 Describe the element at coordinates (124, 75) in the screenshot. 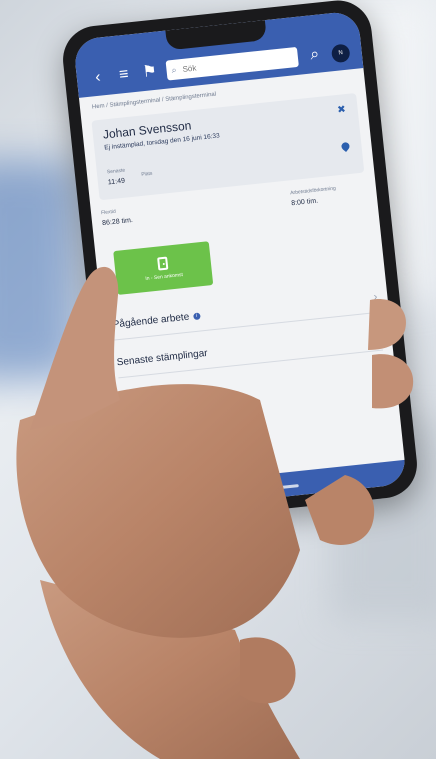

I see `menu-icon: ≡` at that location.